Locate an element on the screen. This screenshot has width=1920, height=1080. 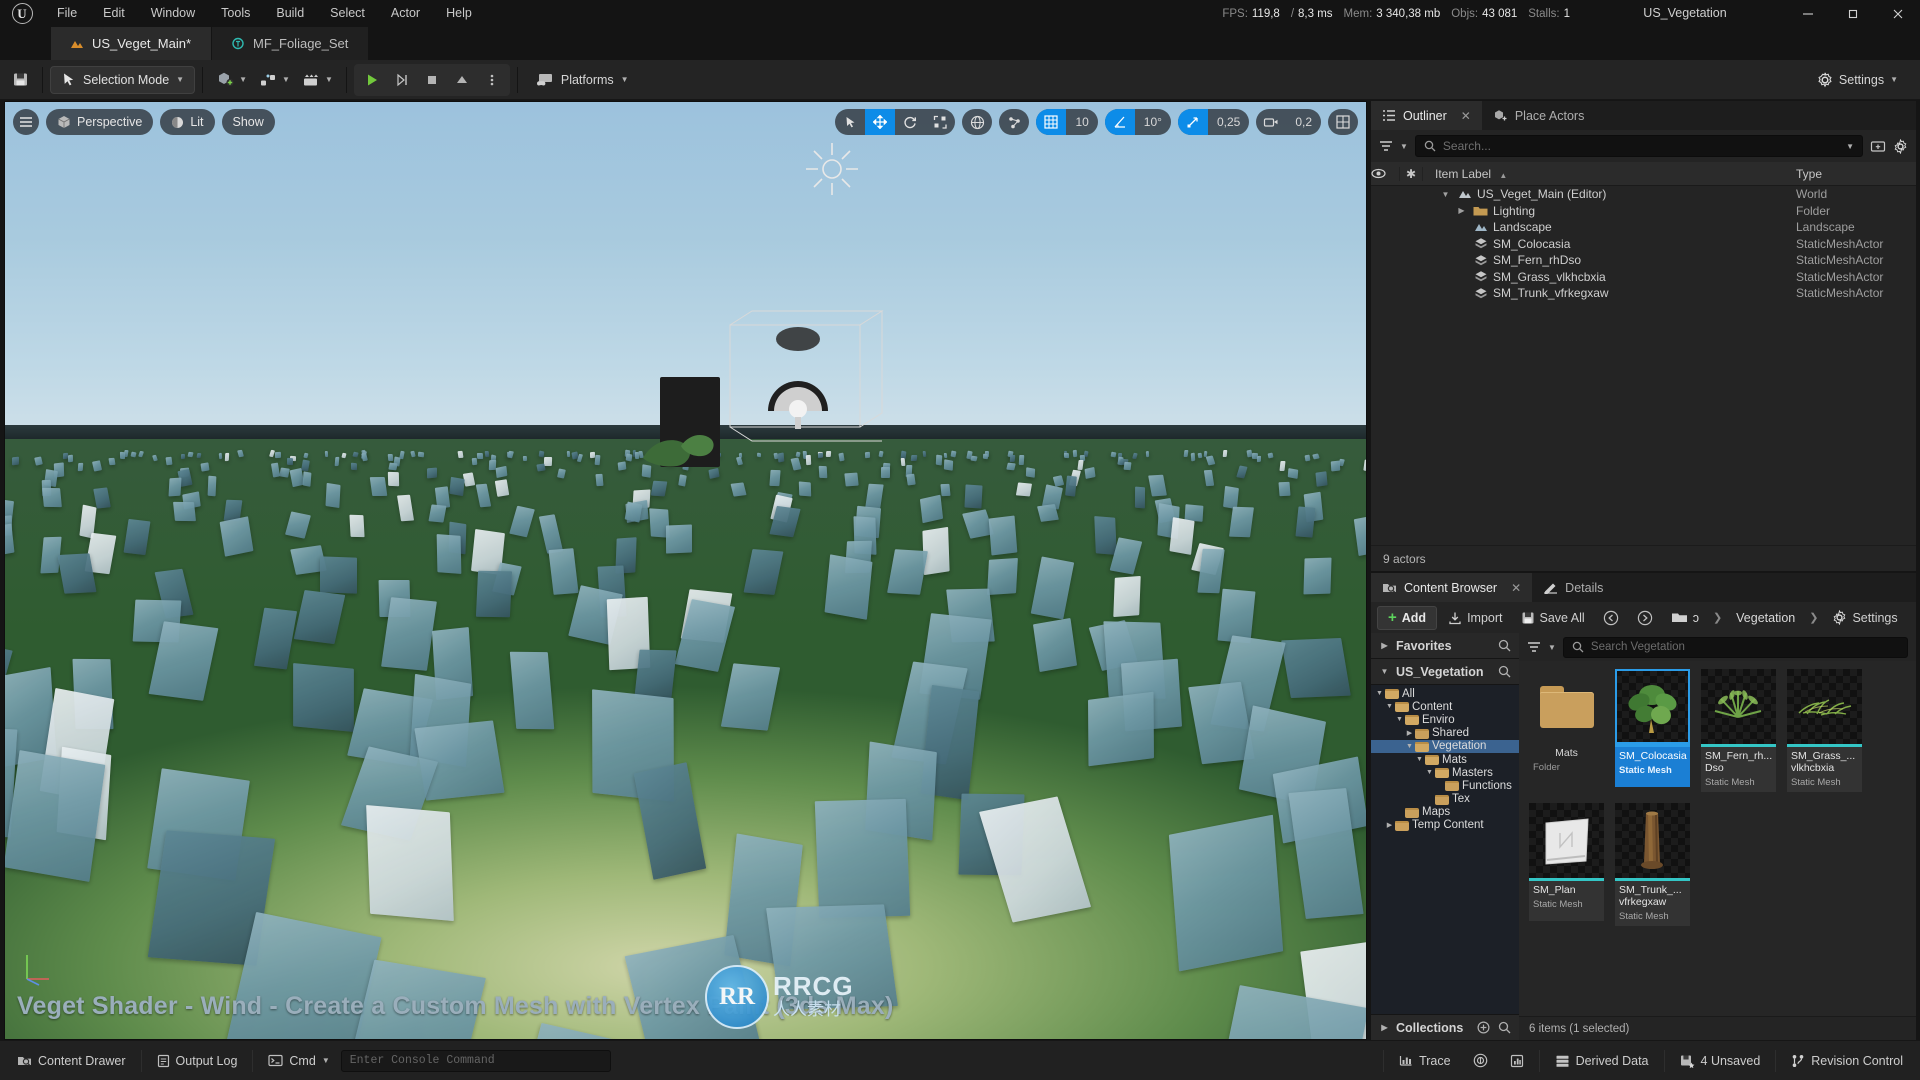
breadcrumb-vegetation: Vegetation is located at coordinates (1765, 618).